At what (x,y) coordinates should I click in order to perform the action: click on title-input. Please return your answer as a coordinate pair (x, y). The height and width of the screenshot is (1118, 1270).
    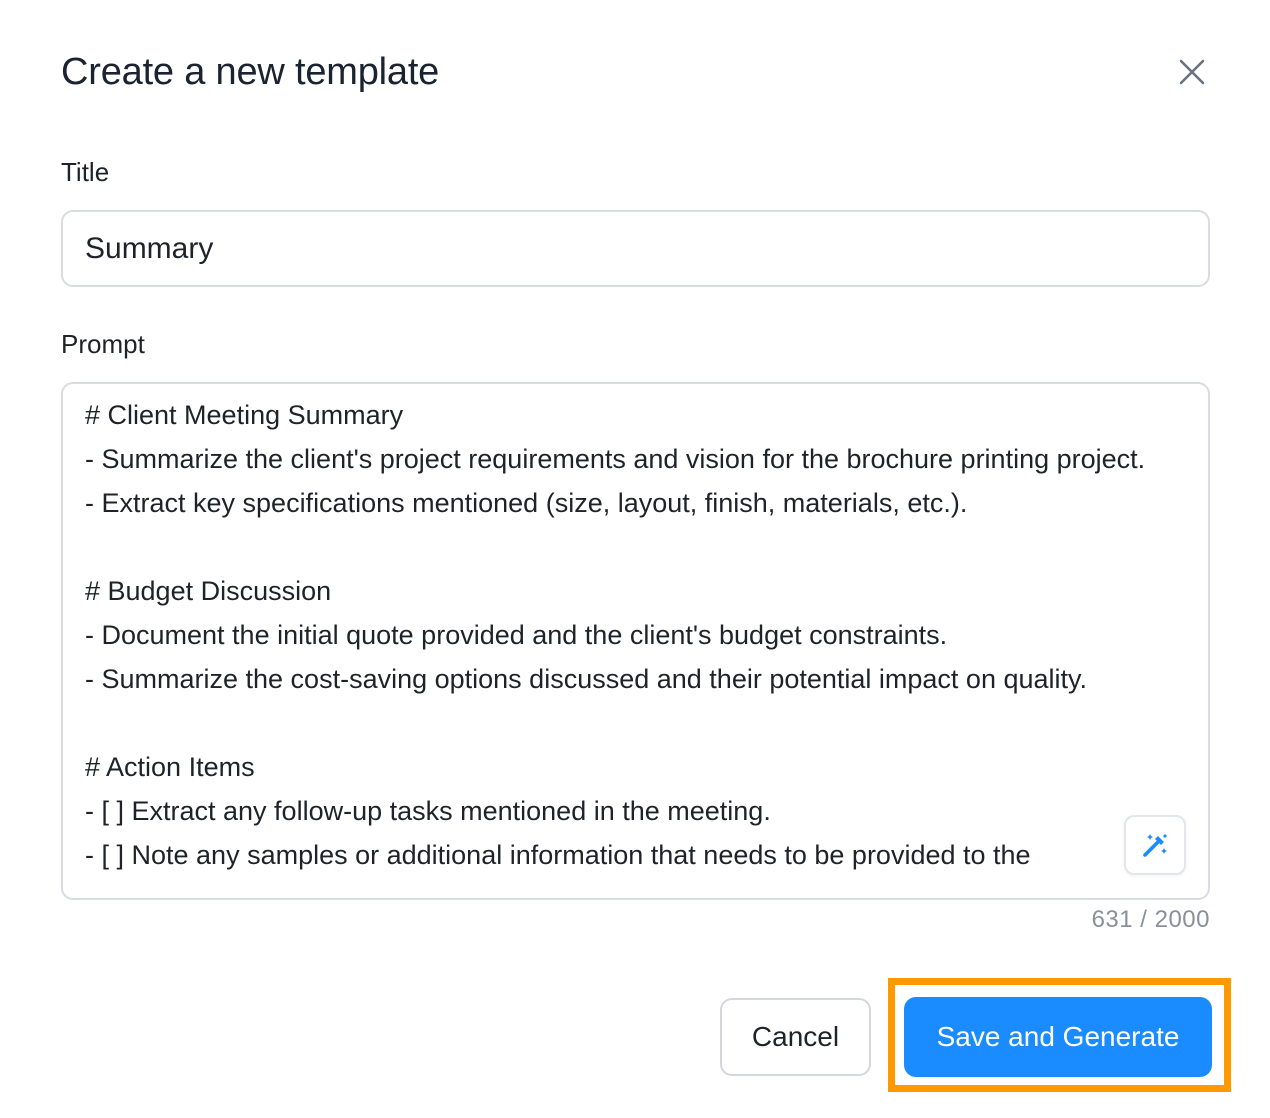
    Looking at the image, I should click on (635, 248).